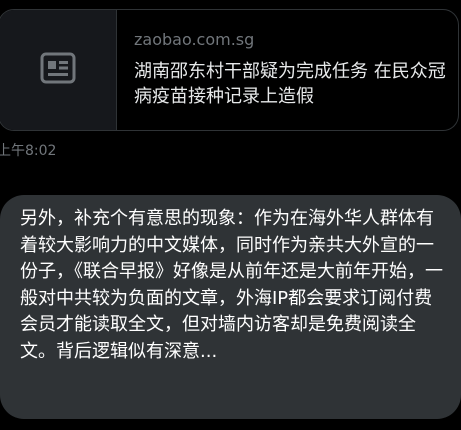 The height and width of the screenshot is (430, 461). Describe the element at coordinates (28, 151) in the screenshot. I see `message-timestamp: 上午8:02` at that location.